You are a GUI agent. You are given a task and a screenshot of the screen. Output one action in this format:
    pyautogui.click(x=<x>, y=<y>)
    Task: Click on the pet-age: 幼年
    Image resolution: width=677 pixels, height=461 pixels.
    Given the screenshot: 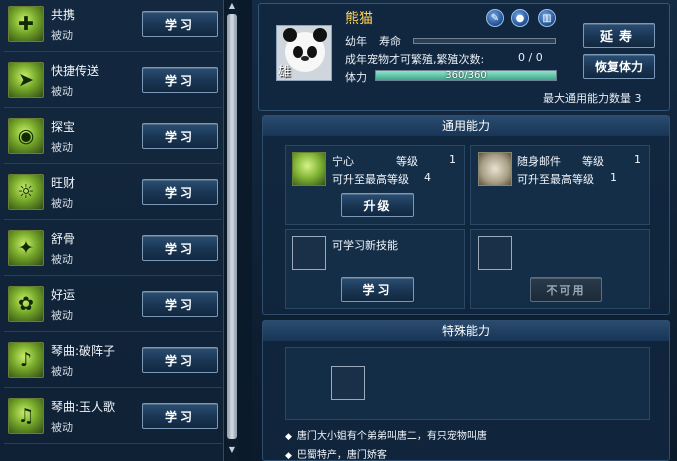 What is the action you would take?
    pyautogui.click(x=356, y=41)
    